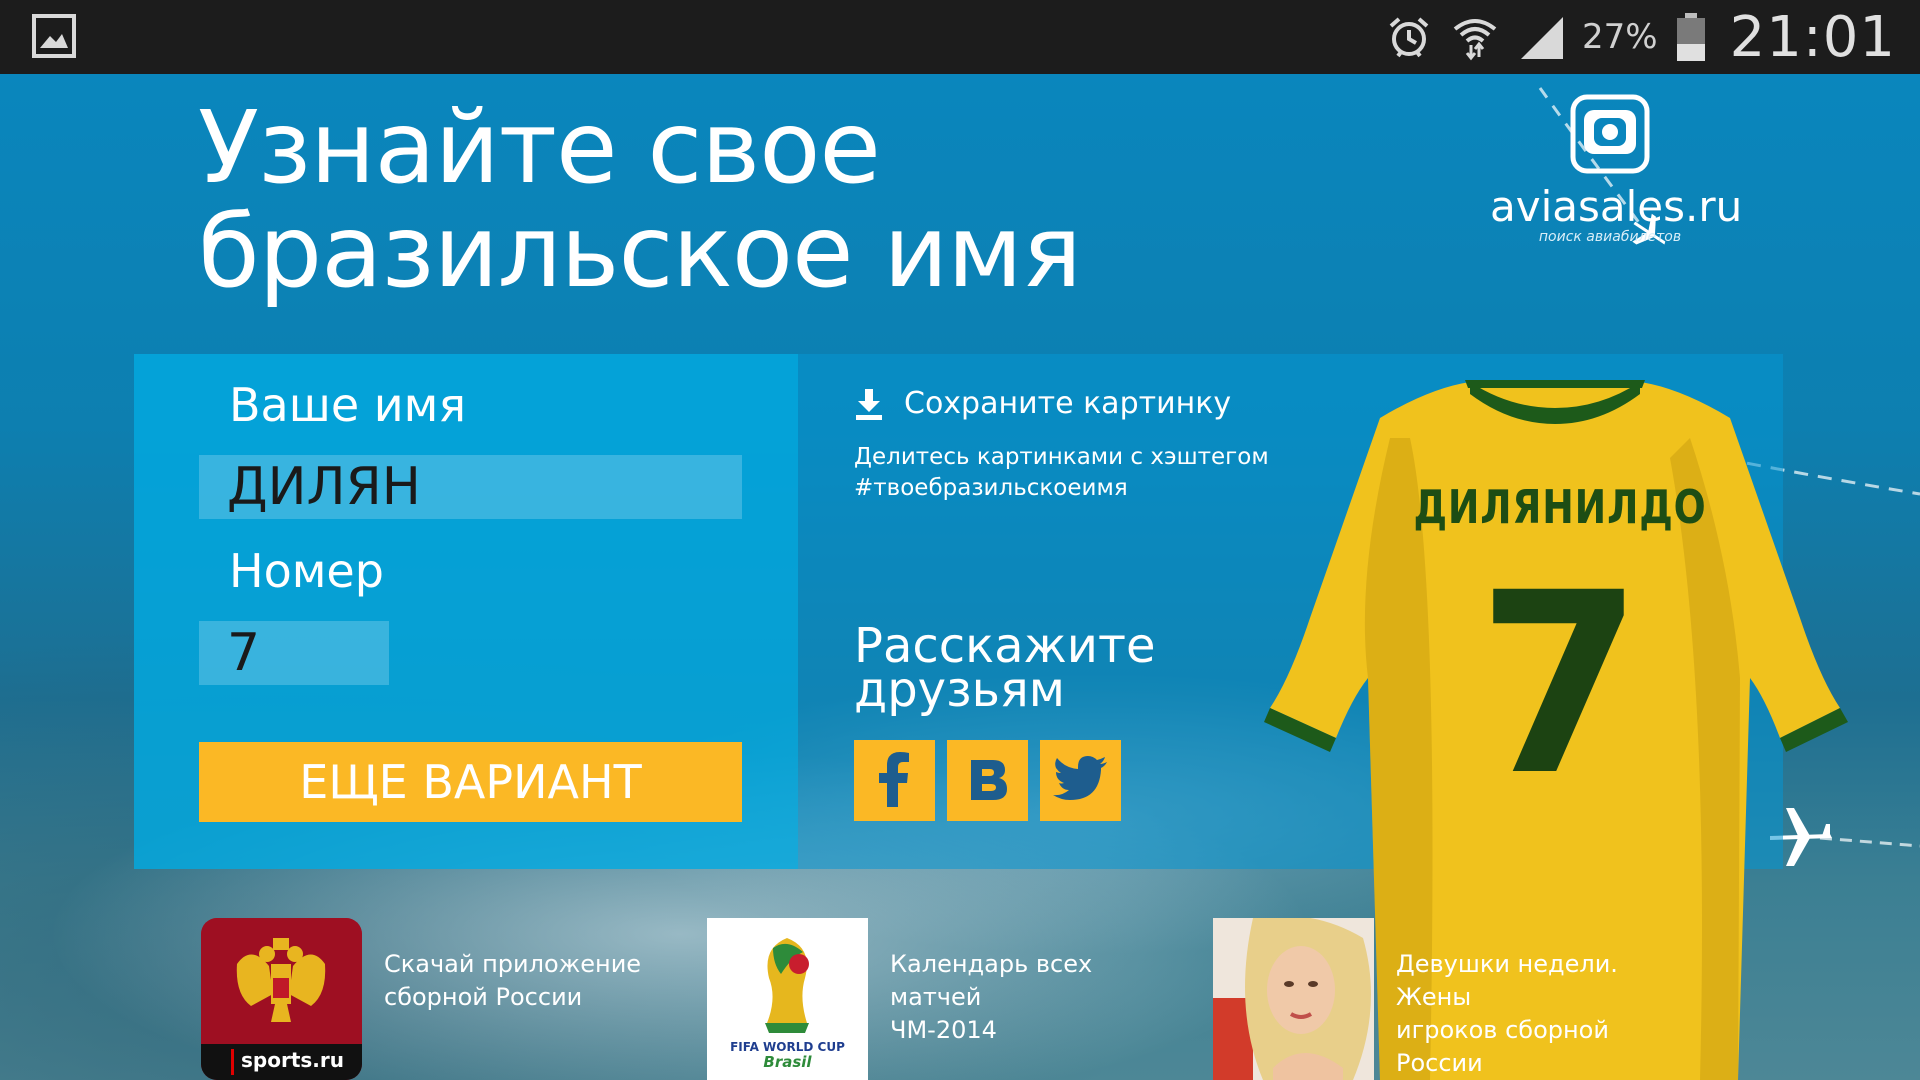 This screenshot has height=1080, width=1920. Describe the element at coordinates (534, 1014) in the screenshot. I see `promo-text-sports-app: Скачай приложение сборной России` at that location.